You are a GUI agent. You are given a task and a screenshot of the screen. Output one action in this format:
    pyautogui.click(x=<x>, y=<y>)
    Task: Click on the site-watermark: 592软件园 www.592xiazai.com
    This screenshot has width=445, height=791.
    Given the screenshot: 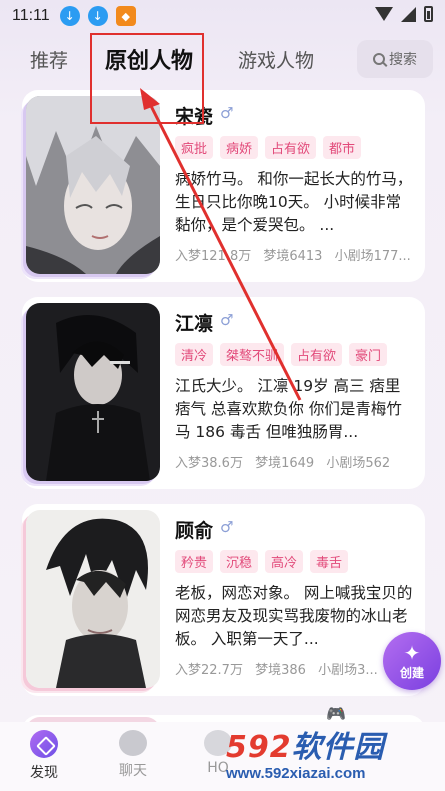 What is the action you would take?
    pyautogui.click(x=331, y=756)
    